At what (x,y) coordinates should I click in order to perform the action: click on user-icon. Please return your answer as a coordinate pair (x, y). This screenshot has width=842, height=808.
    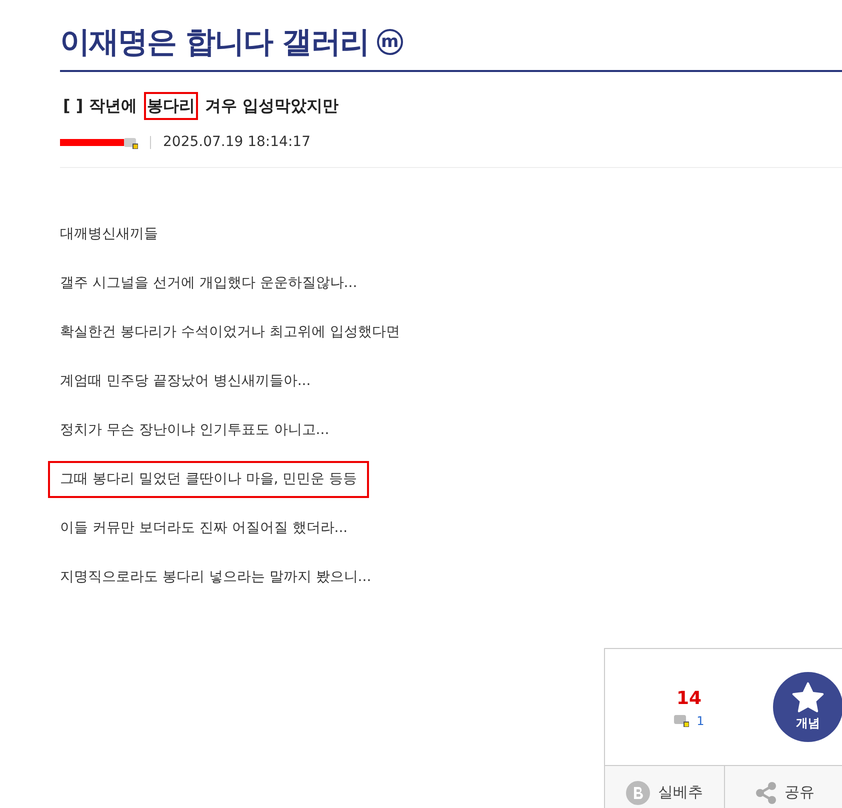
    Looking at the image, I should click on (131, 142).